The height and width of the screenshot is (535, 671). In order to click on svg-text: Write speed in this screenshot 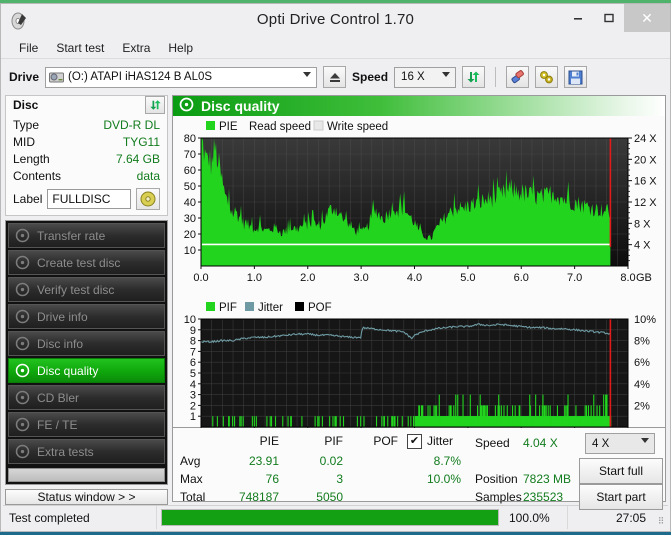, I will do `click(357, 127)`.